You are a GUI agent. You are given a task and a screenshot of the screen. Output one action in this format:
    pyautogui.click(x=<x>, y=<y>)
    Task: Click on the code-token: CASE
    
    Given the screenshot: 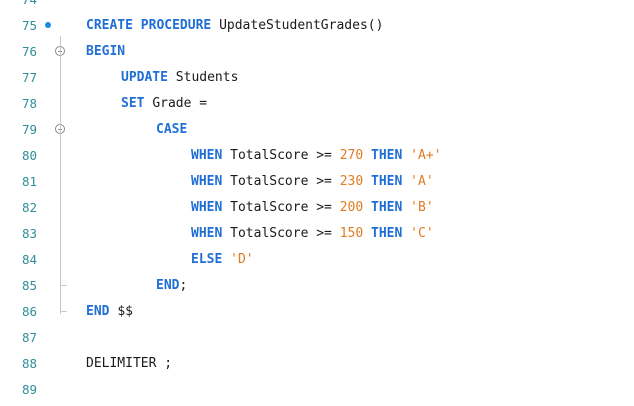 What is the action you would take?
    pyautogui.click(x=172, y=129)
    